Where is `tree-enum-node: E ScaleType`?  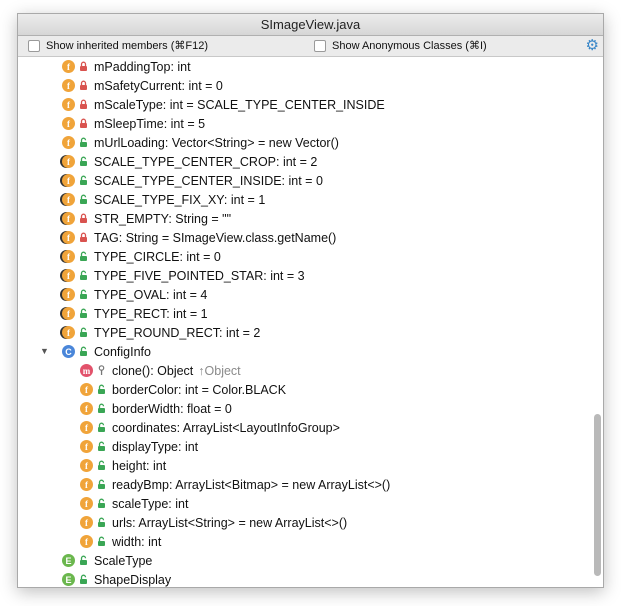
tree-enum-node: E ScaleType is located at coordinates (107, 560).